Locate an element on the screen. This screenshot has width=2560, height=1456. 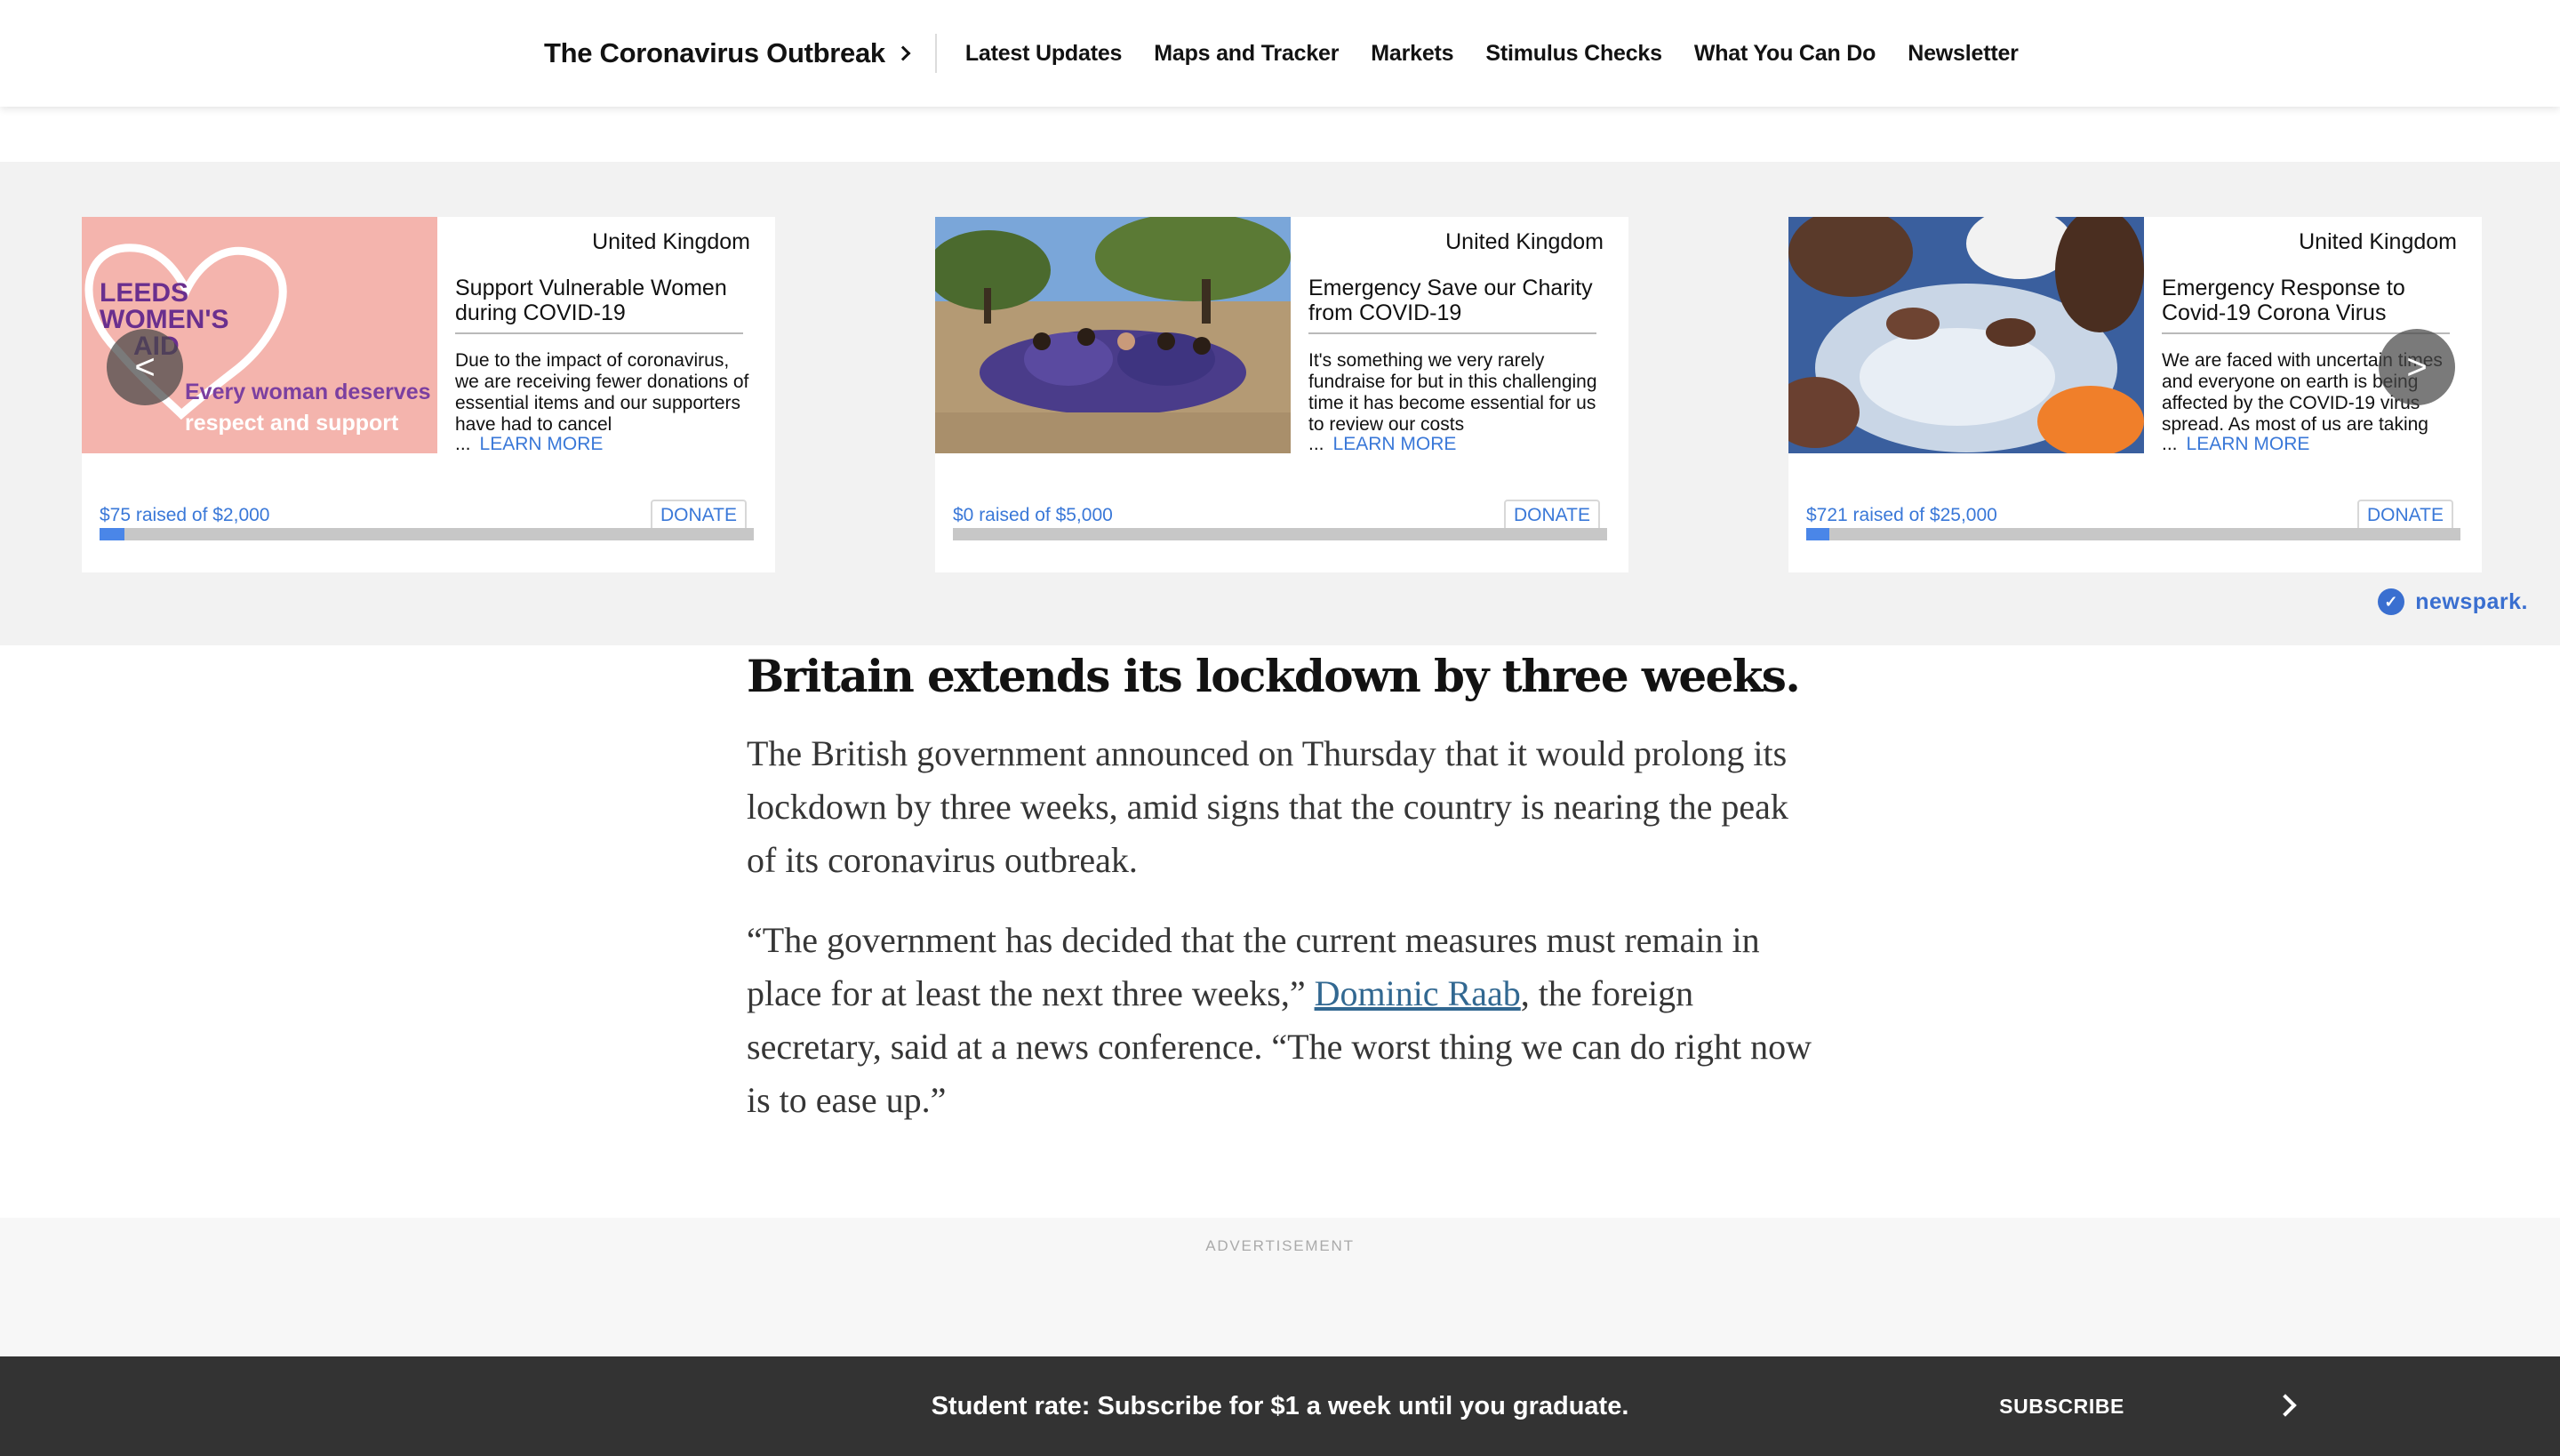
charity-image-children-group is located at coordinates (1113, 335).